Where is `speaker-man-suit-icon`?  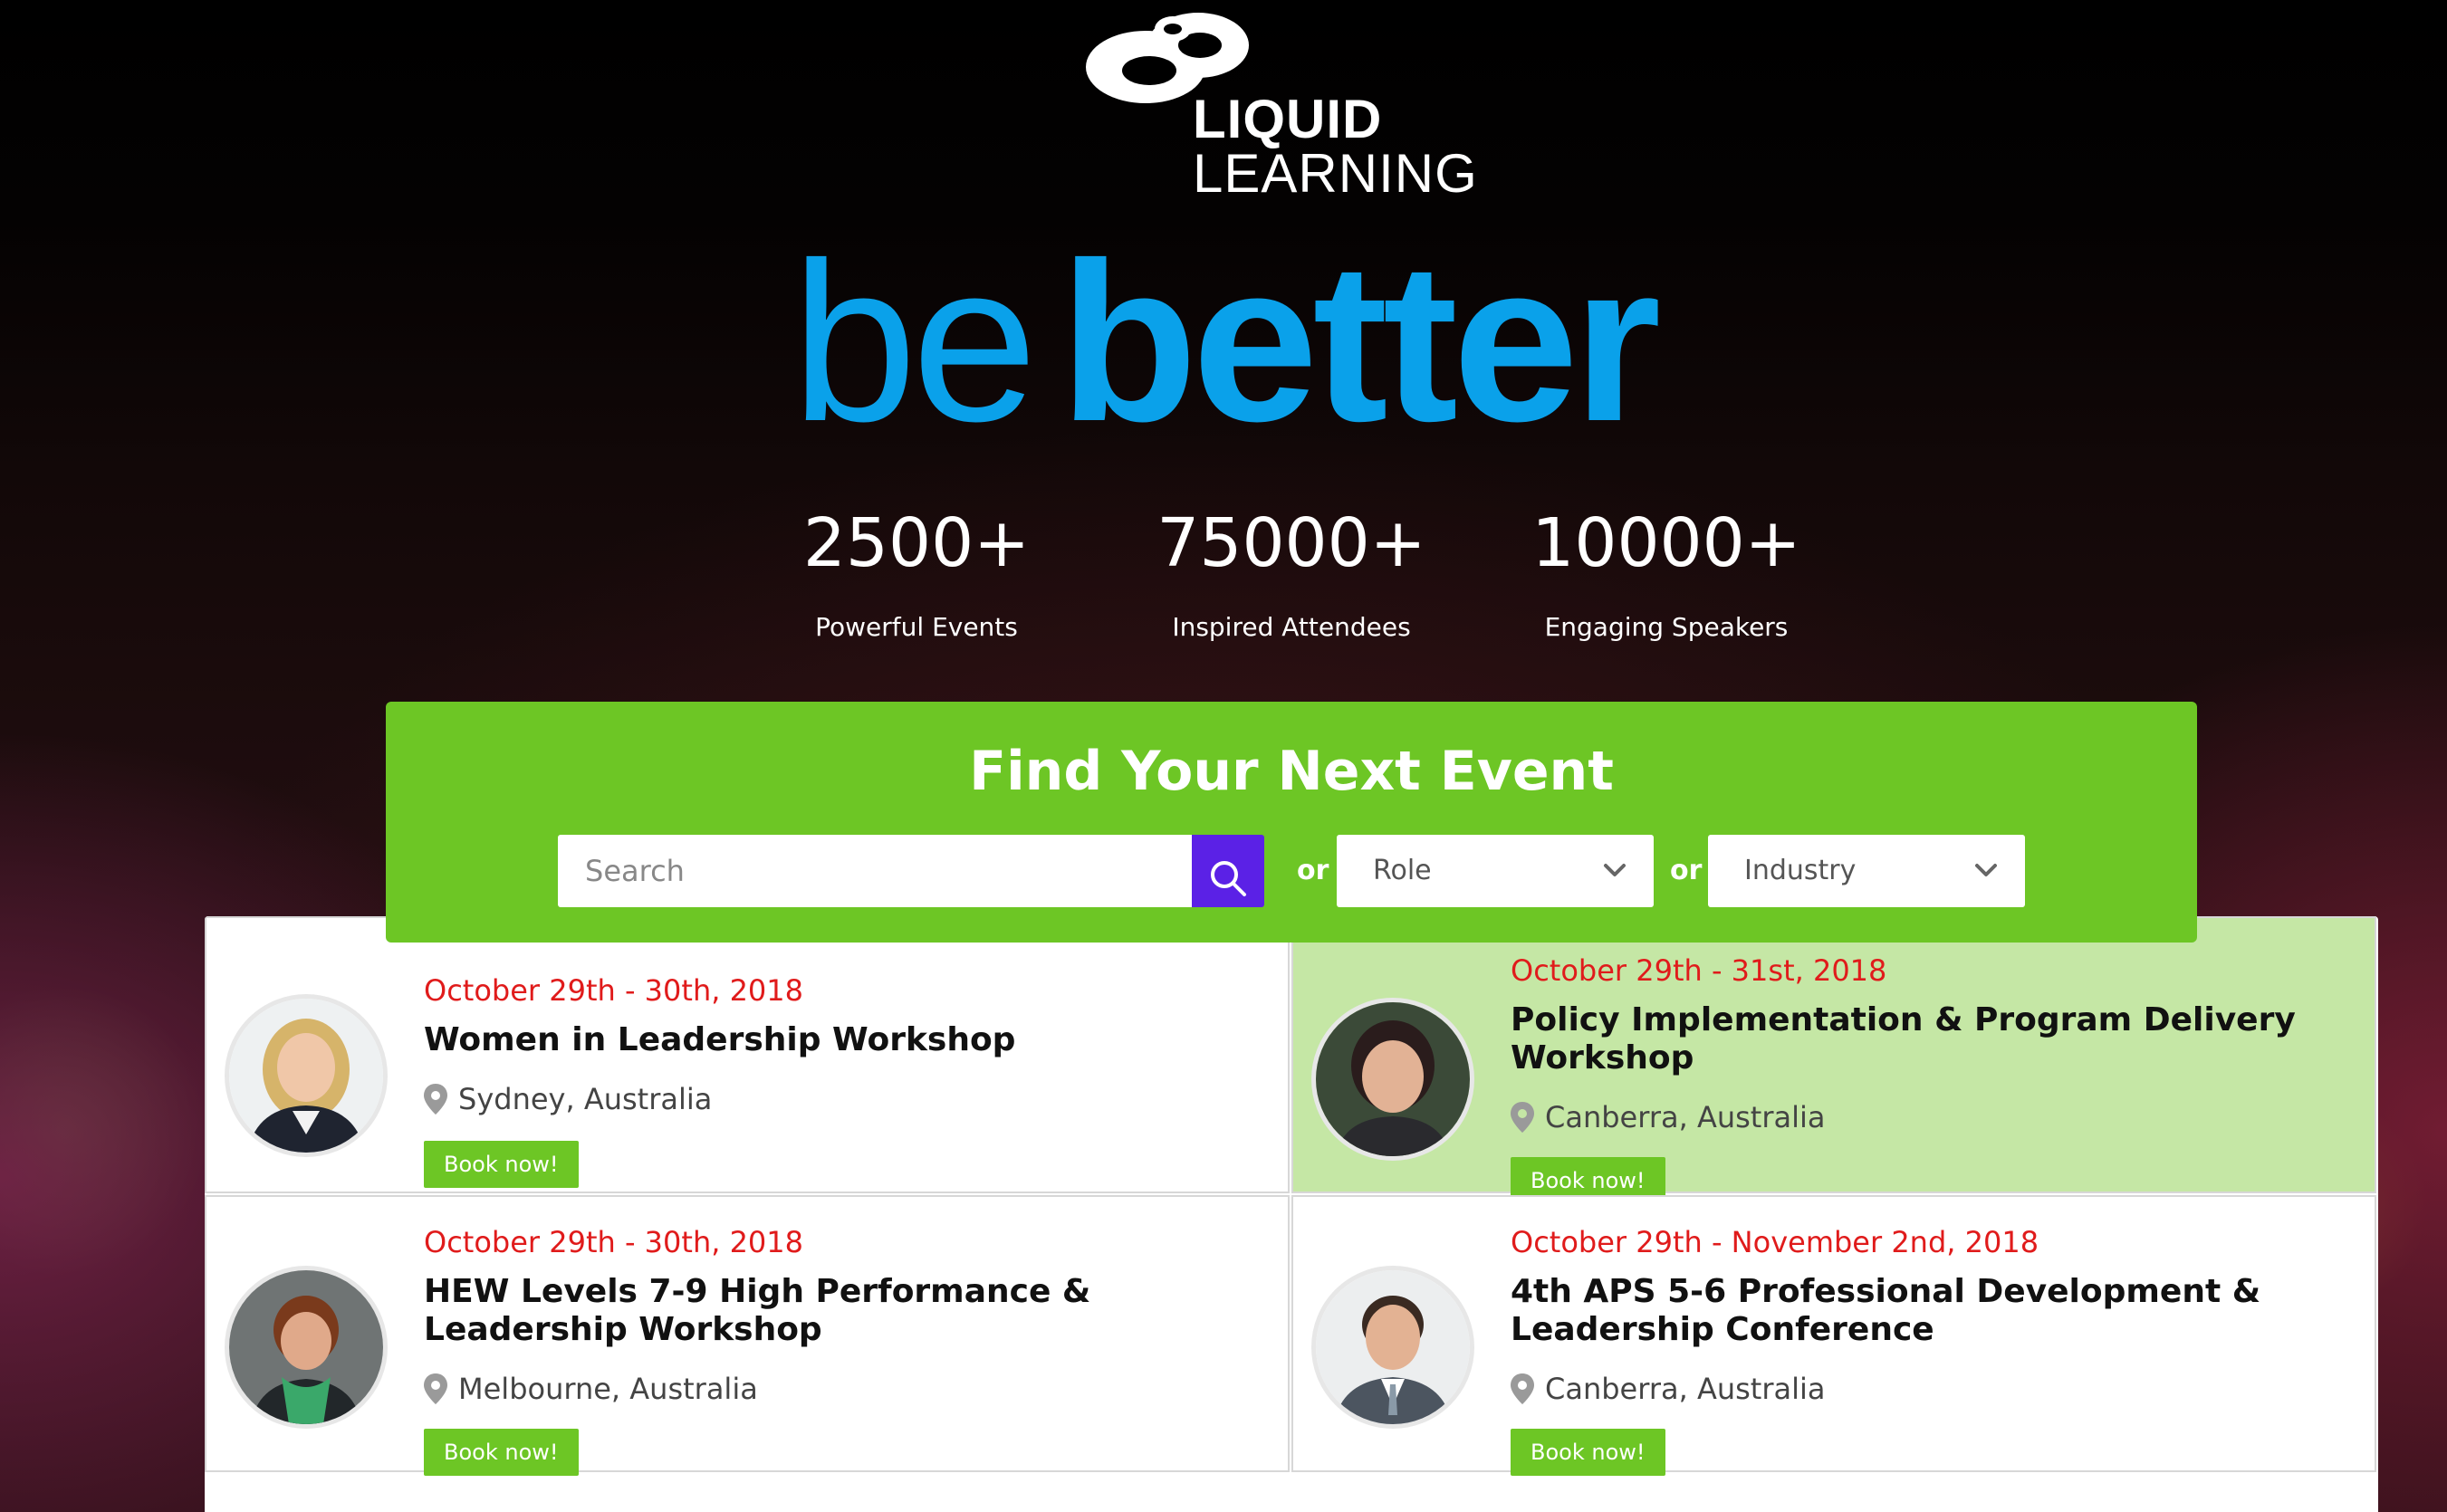
speaker-man-suit-icon is located at coordinates (1393, 1347).